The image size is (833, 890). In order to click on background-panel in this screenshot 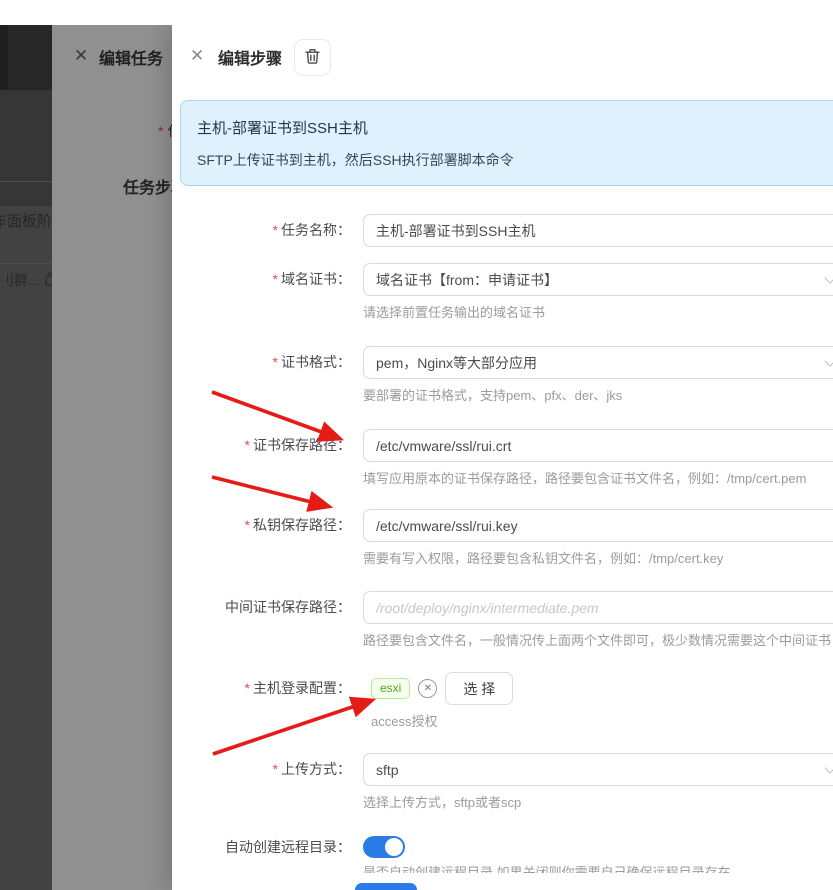, I will do `click(26, 148)`.